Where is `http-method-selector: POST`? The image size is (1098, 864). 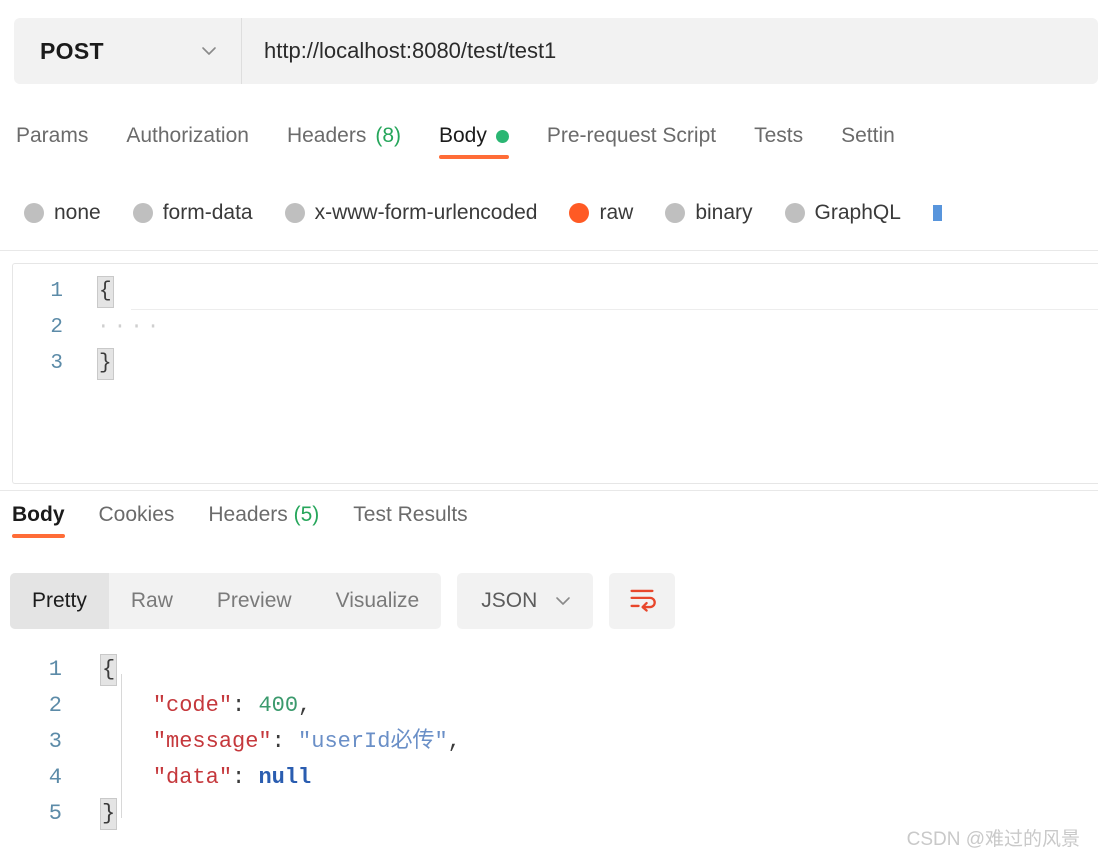 http-method-selector: POST is located at coordinates (128, 51).